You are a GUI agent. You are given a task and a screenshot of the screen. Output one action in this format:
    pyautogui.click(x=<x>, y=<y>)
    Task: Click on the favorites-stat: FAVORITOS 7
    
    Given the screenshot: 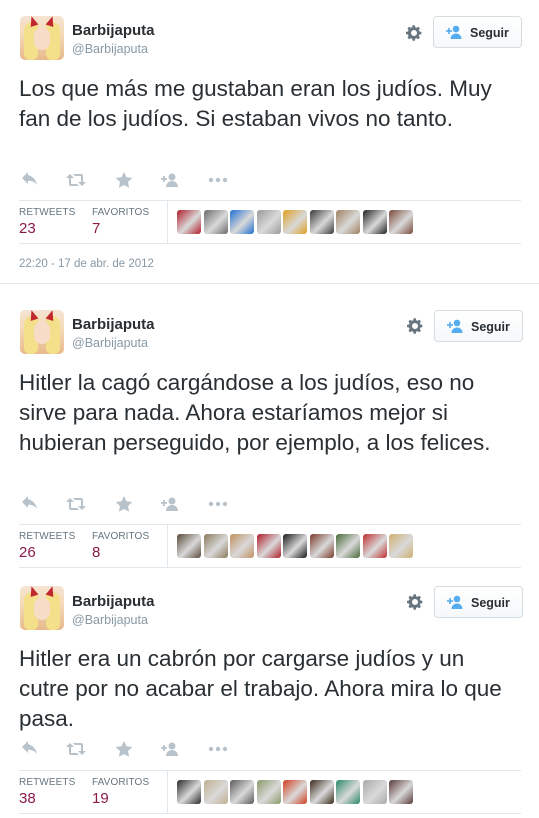 What is the action you would take?
    pyautogui.click(x=120, y=222)
    